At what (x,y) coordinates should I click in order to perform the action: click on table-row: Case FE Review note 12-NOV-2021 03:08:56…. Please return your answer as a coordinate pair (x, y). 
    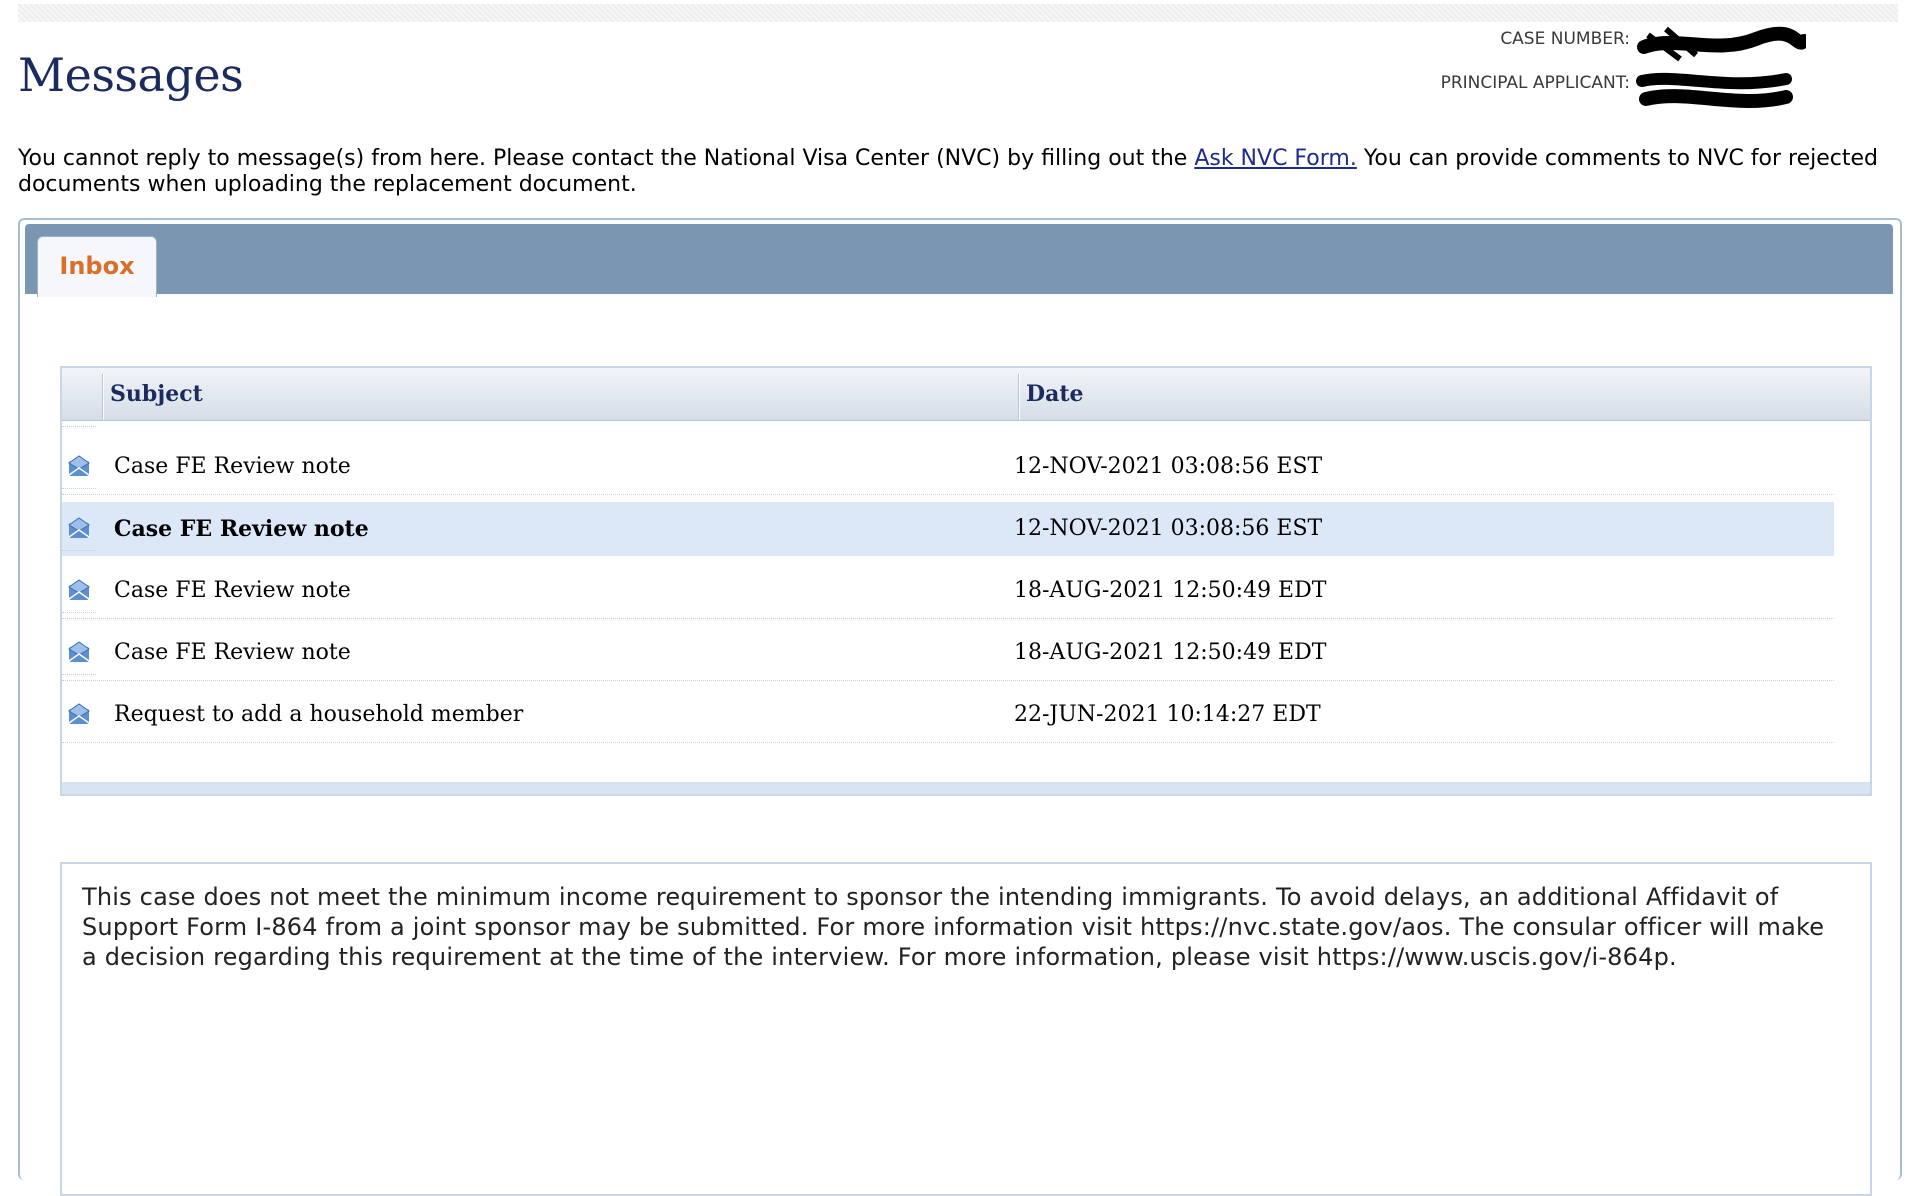
    Looking at the image, I should click on (948, 460).